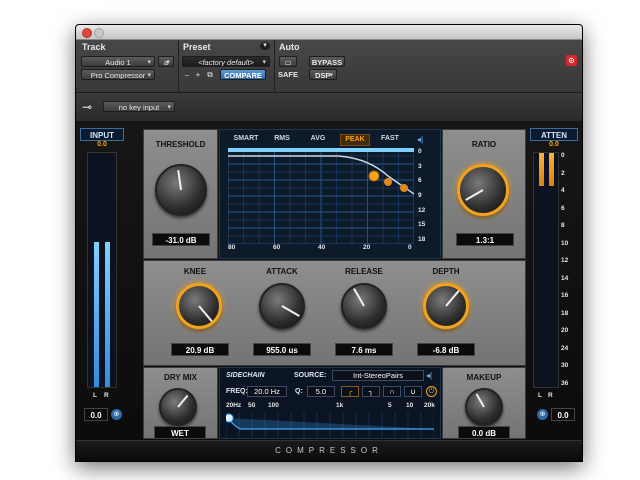 The width and height of the screenshot is (640, 480). What do you see at coordinates (265, 46) in the screenshot?
I see `preset-menu-button: ▾` at bounding box center [265, 46].